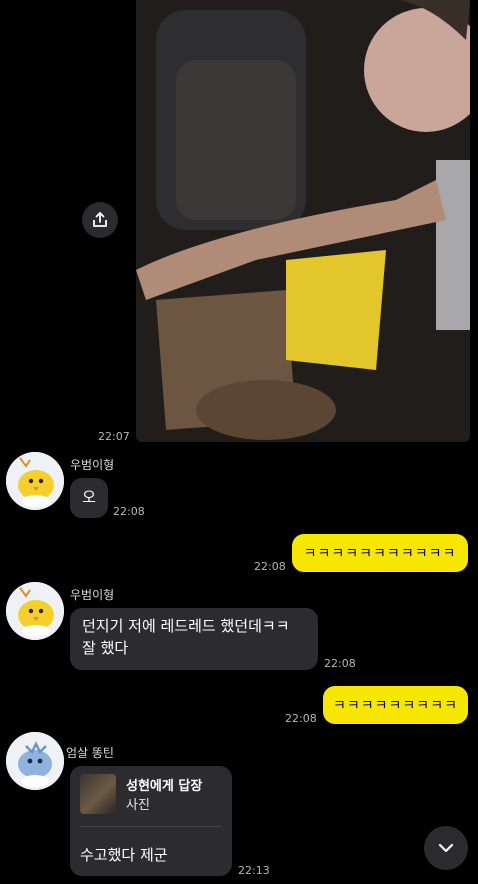  Describe the element at coordinates (254, 870) in the screenshot. I see `message-timestamp: 22:13` at that location.